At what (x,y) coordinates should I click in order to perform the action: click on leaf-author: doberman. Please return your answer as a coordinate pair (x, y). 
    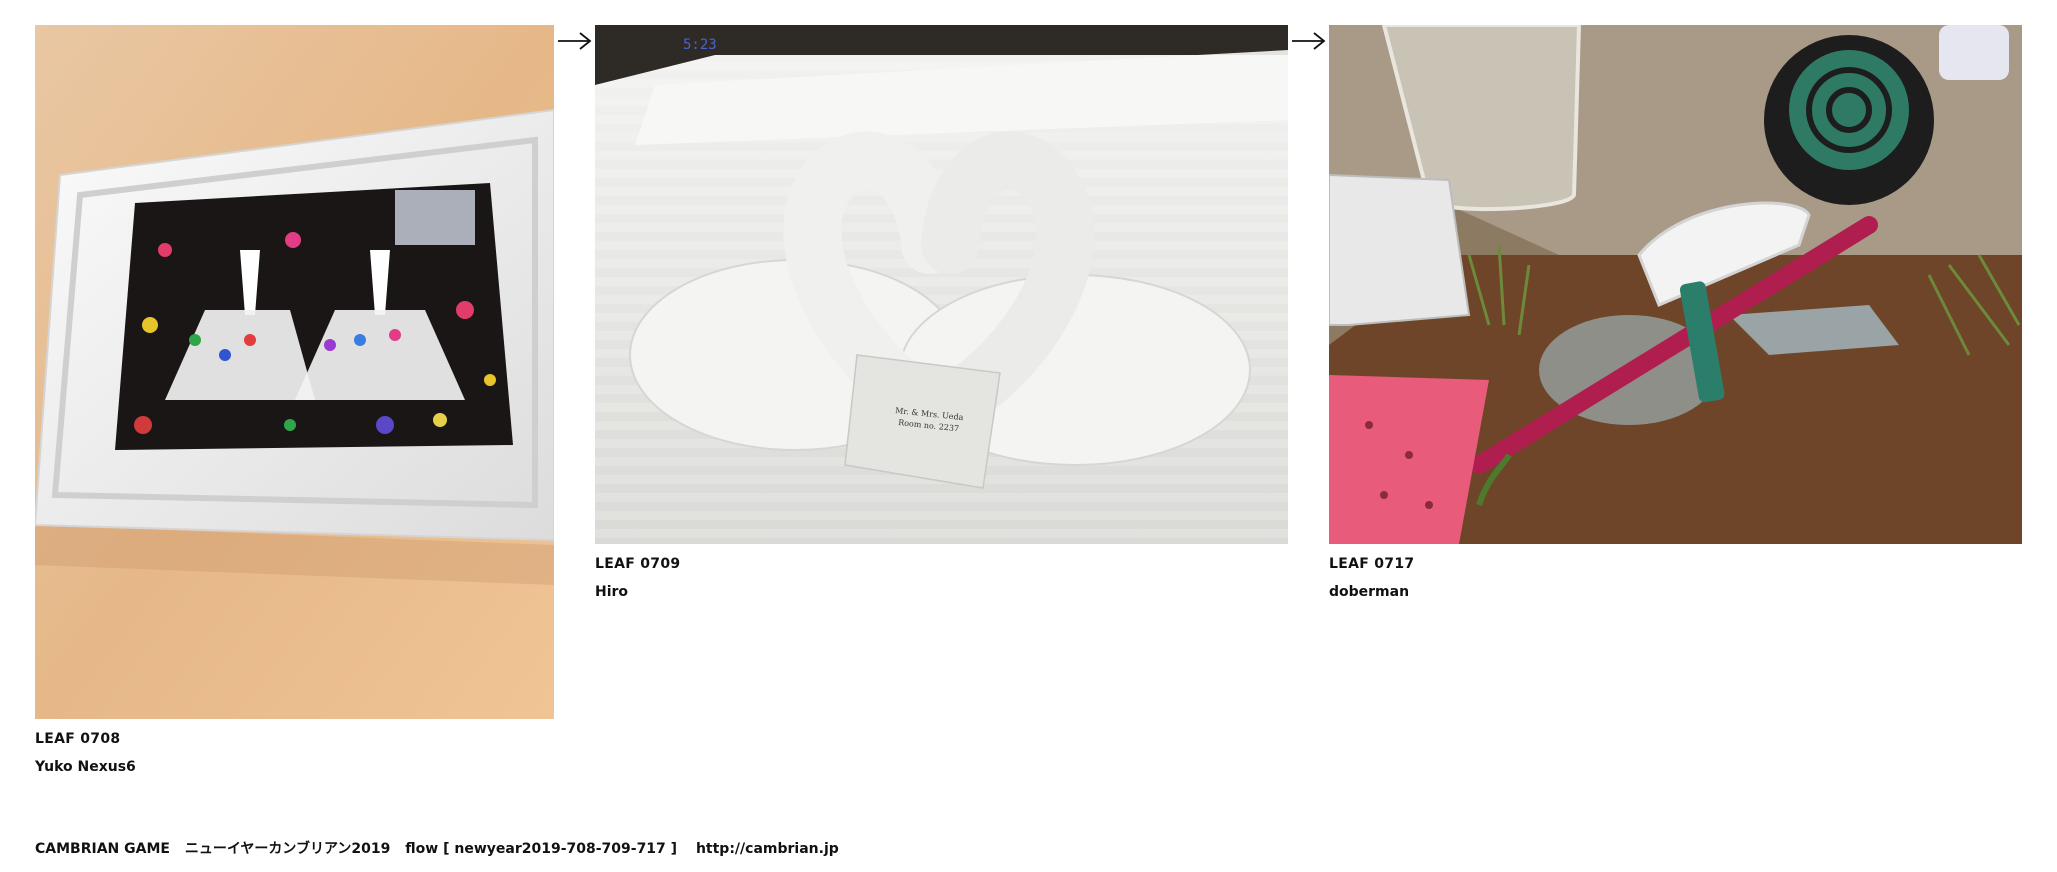
    Looking at the image, I should click on (1369, 592).